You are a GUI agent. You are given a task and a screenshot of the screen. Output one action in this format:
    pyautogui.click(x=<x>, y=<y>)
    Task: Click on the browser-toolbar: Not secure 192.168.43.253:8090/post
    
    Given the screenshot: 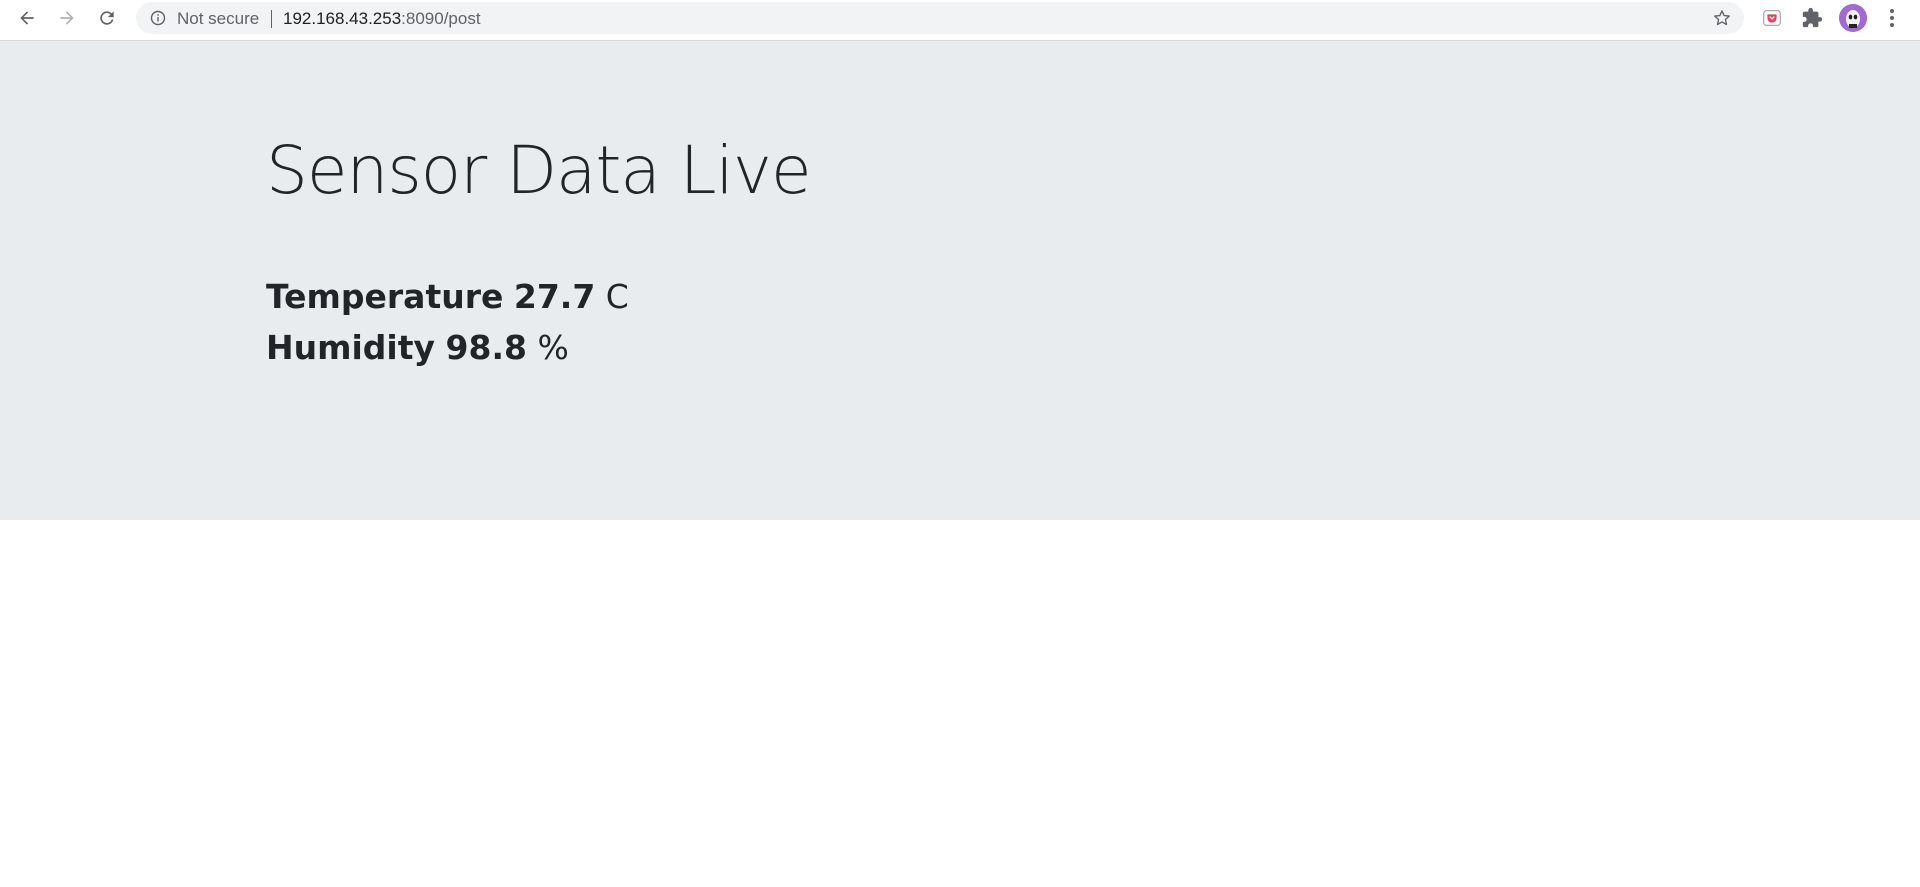 What is the action you would take?
    pyautogui.click(x=960, y=20)
    